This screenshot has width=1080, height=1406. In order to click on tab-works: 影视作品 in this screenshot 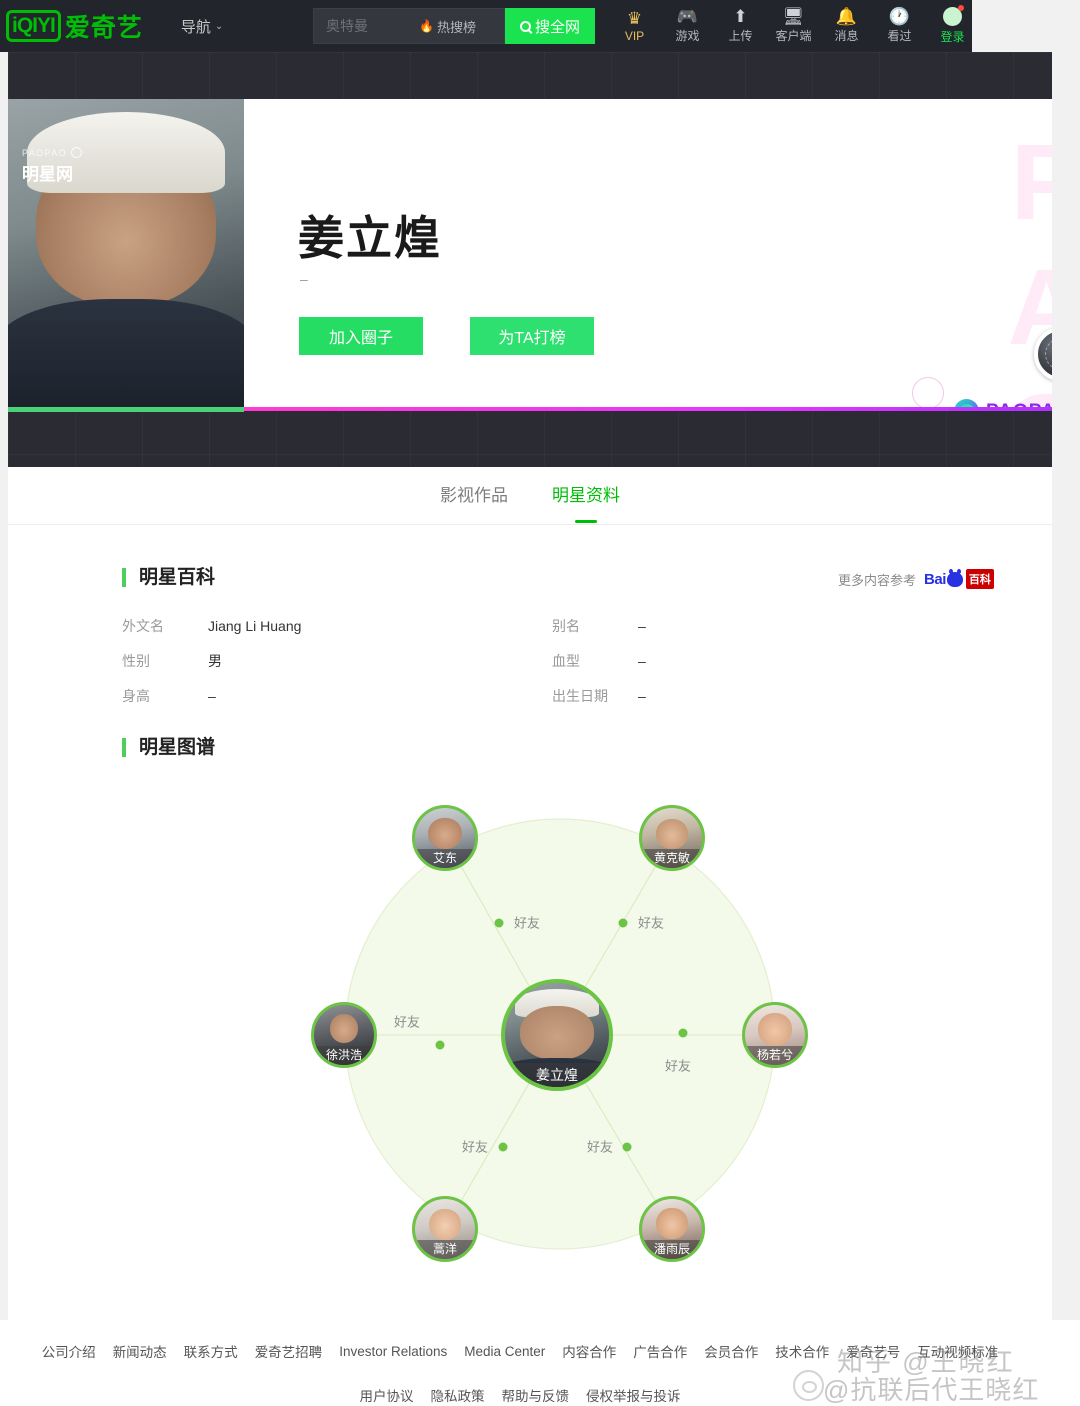, I will do `click(474, 495)`.